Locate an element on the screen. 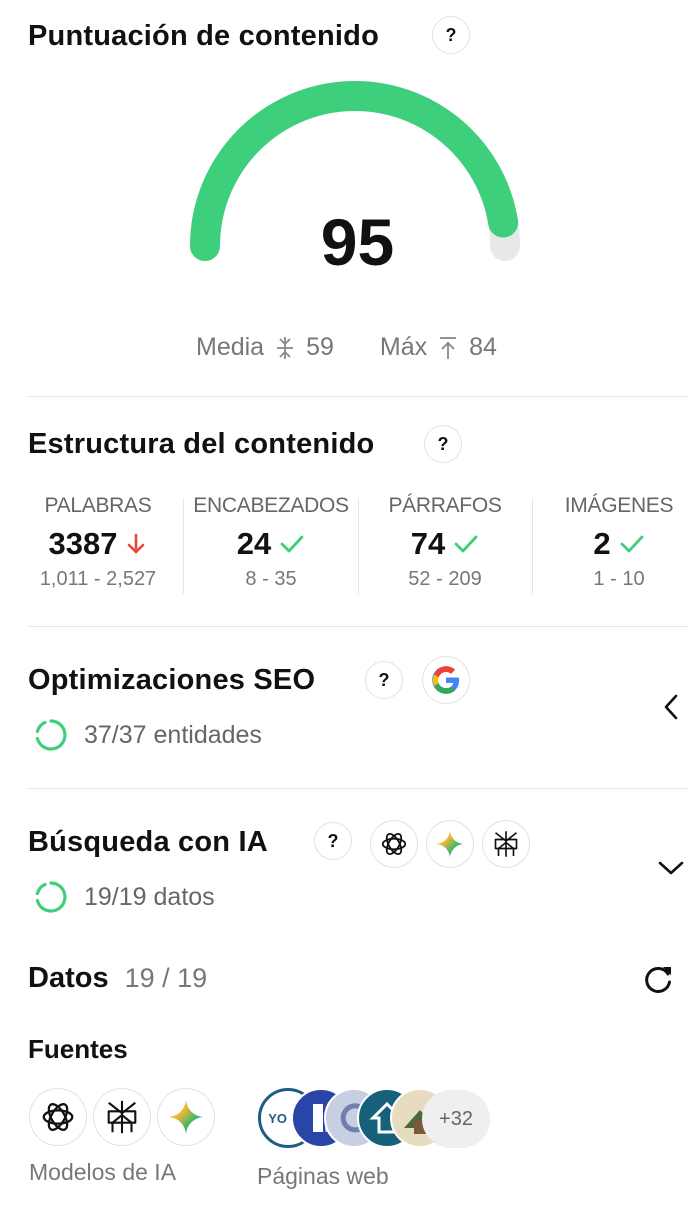 The height and width of the screenshot is (1212, 700). metric-value: 24 is located at coordinates (254, 543).